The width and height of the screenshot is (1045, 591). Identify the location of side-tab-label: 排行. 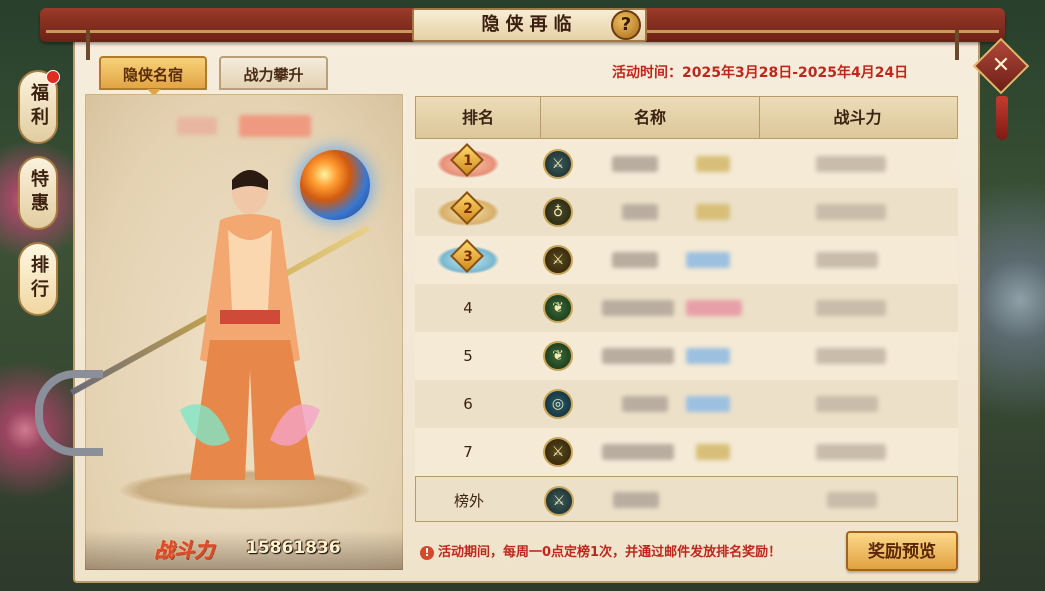
(38, 279).